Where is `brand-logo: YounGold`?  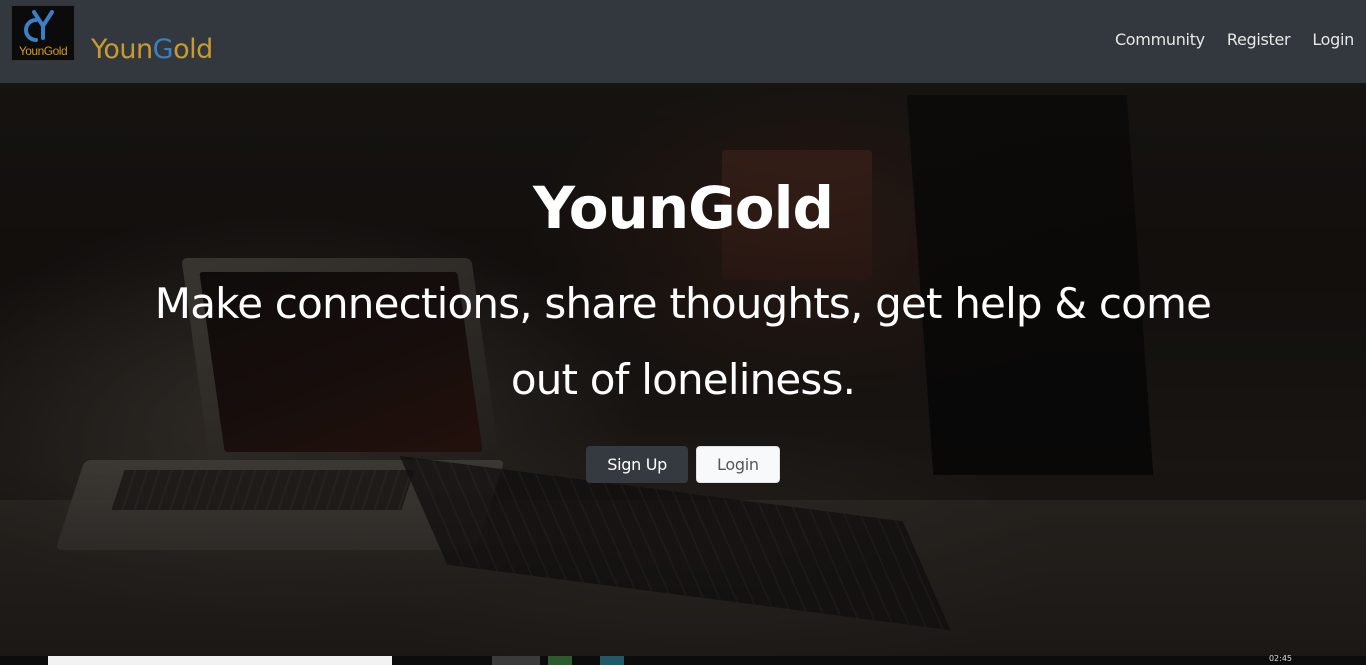
brand-logo: YounGold is located at coordinates (43, 33).